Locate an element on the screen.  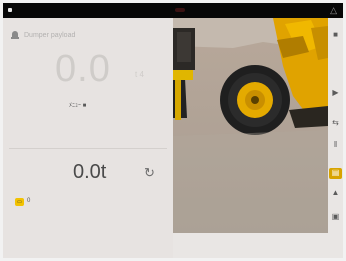
status-bar: △ is located at coordinates (173, 10).